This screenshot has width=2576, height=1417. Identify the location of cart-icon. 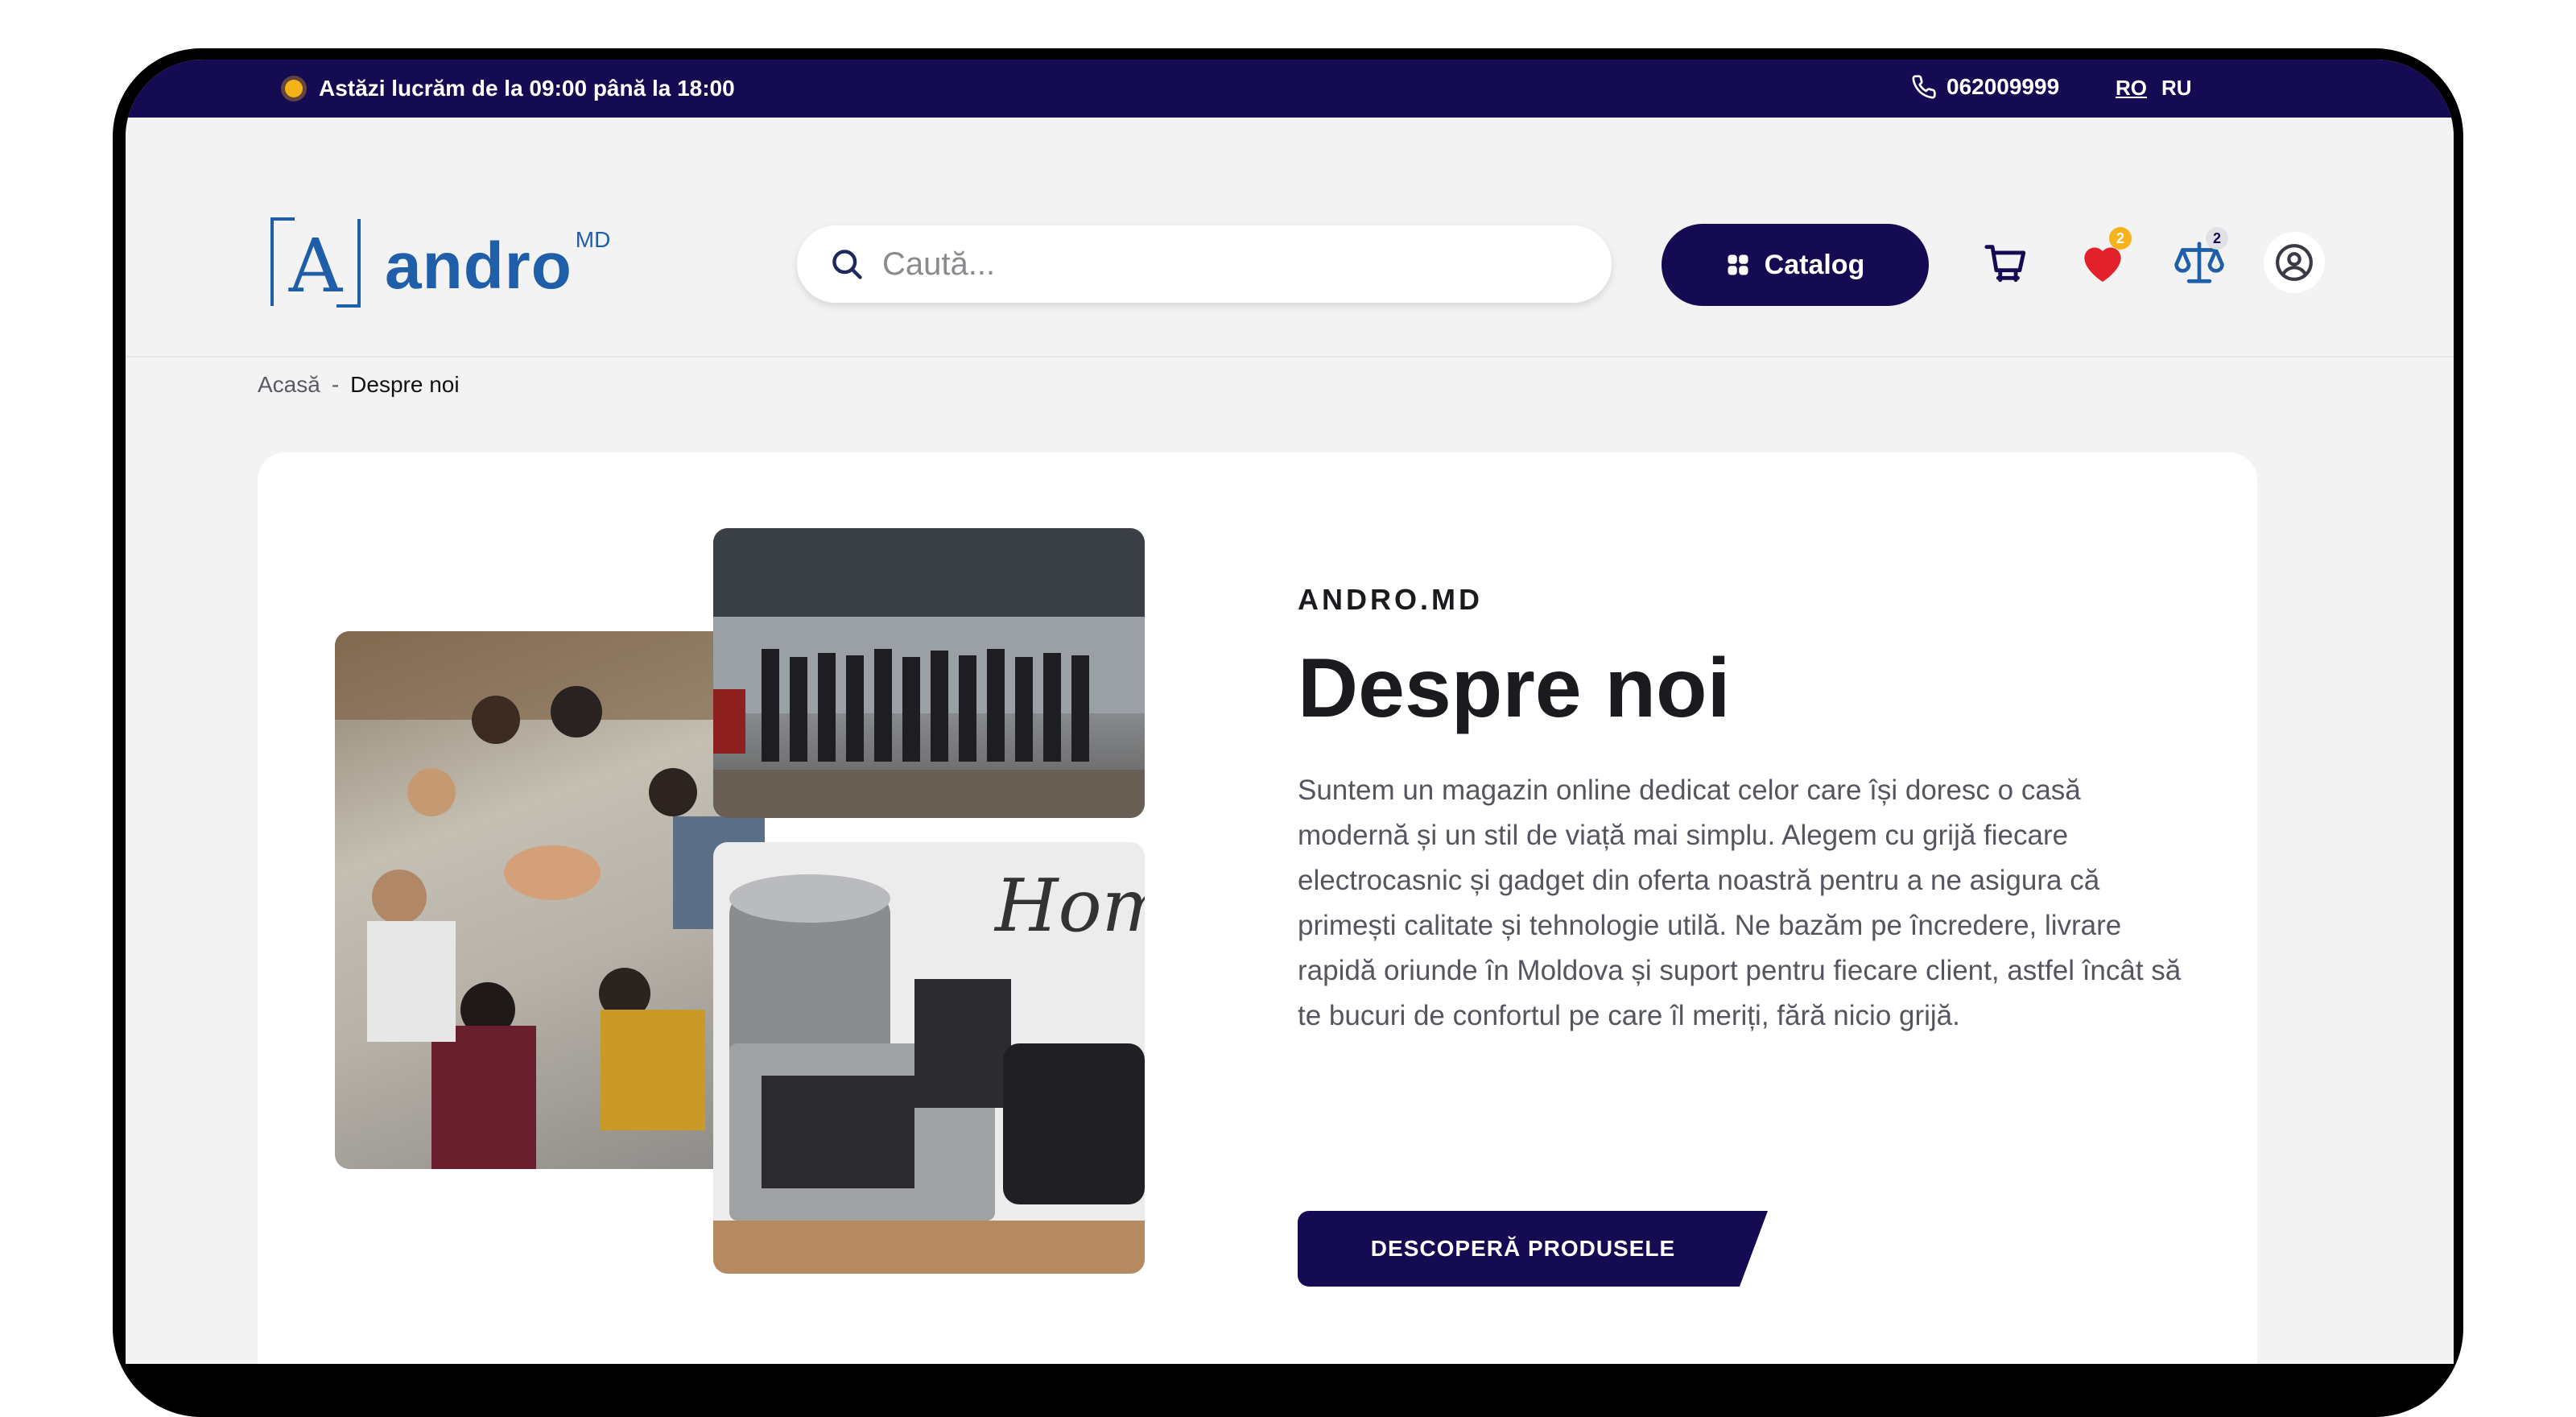
(2005, 264).